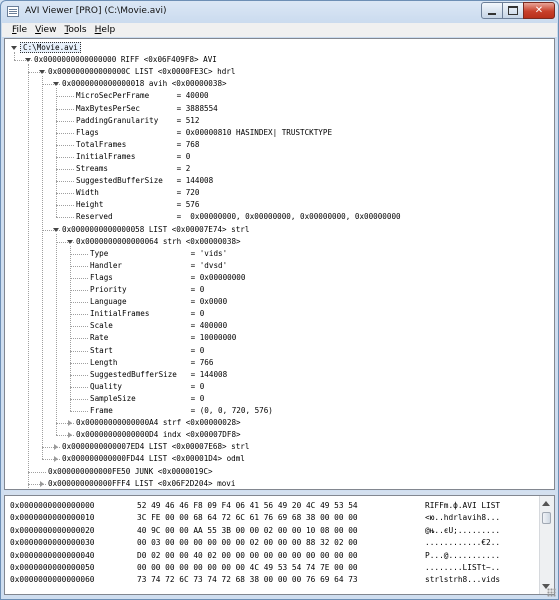 Image resolution: width=559 pixels, height=600 pixels. Describe the element at coordinates (144, 84) in the screenshot. I see `tree-node: 0x0000000000000018 avih <0x00000038>` at that location.